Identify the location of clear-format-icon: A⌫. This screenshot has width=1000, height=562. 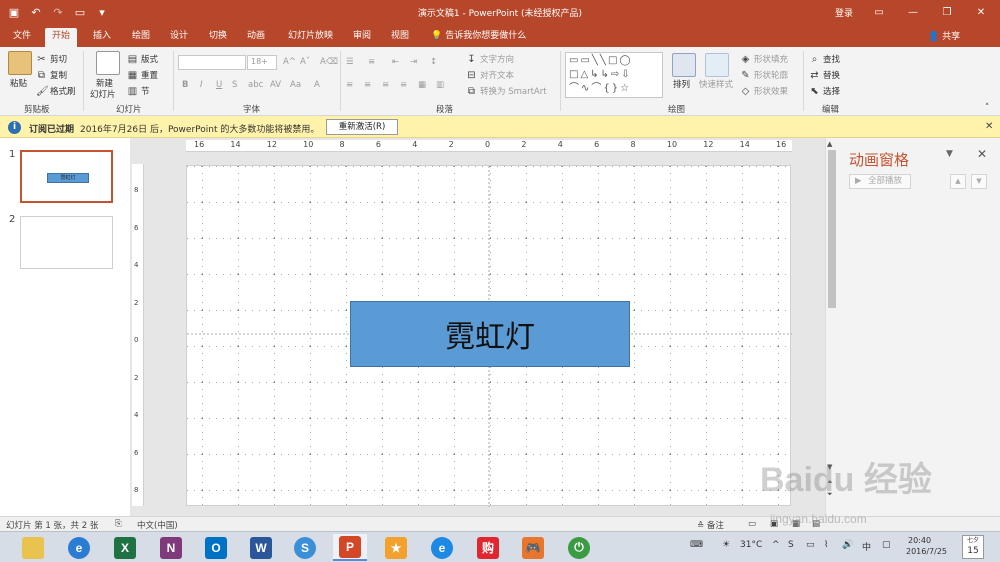
(329, 62).